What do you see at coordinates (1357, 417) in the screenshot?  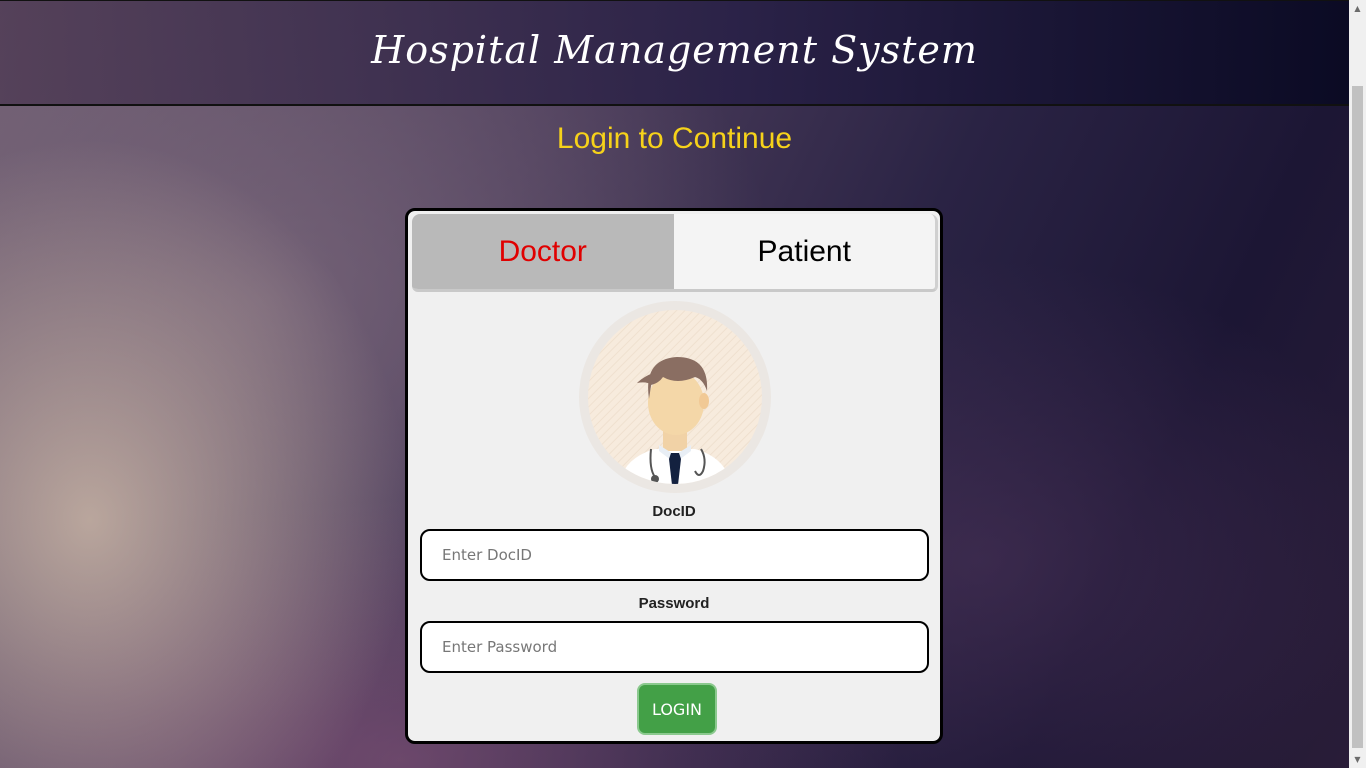 I see `scrollbar-thumb` at bounding box center [1357, 417].